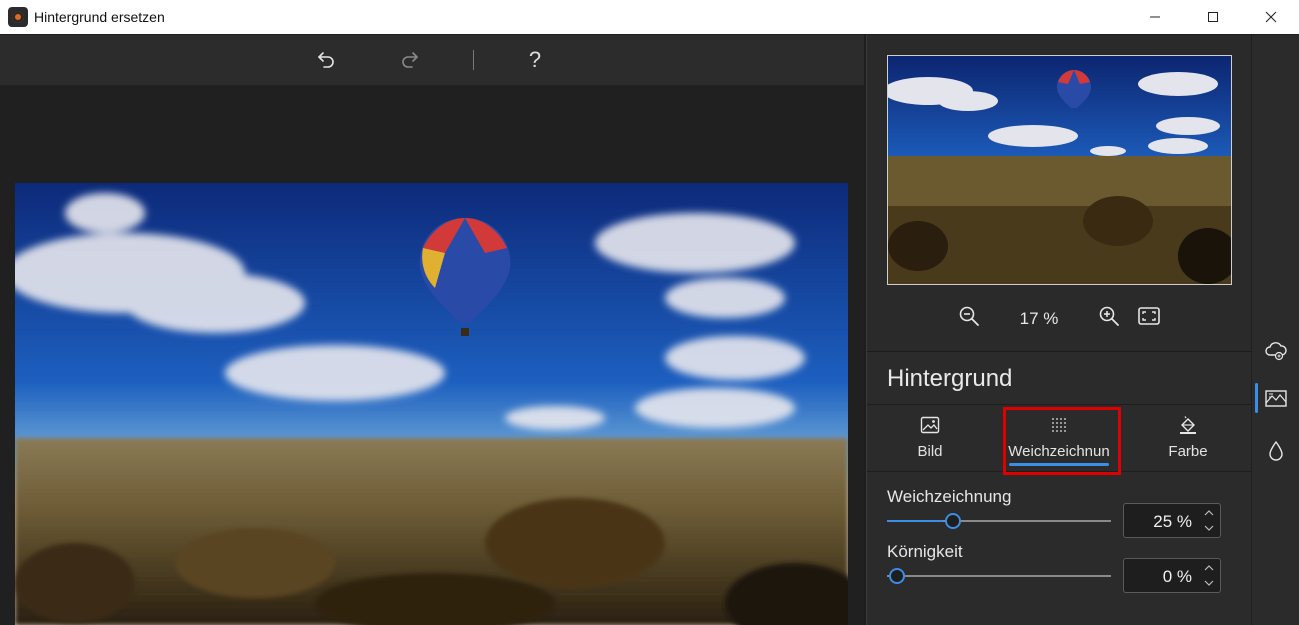 This screenshot has height=625, width=1299. I want to click on redo-icon, so click(410, 60).